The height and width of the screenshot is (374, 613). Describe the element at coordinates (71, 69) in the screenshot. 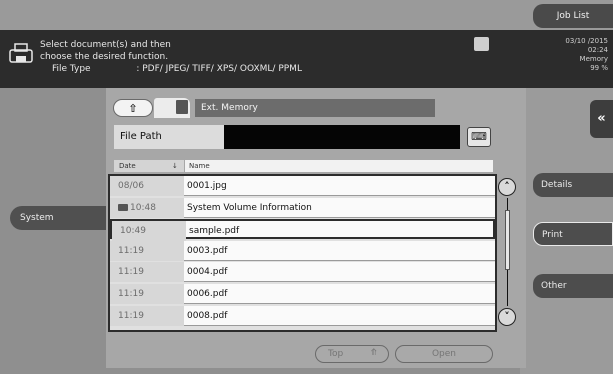

I see `file-type-label: File Type` at that location.